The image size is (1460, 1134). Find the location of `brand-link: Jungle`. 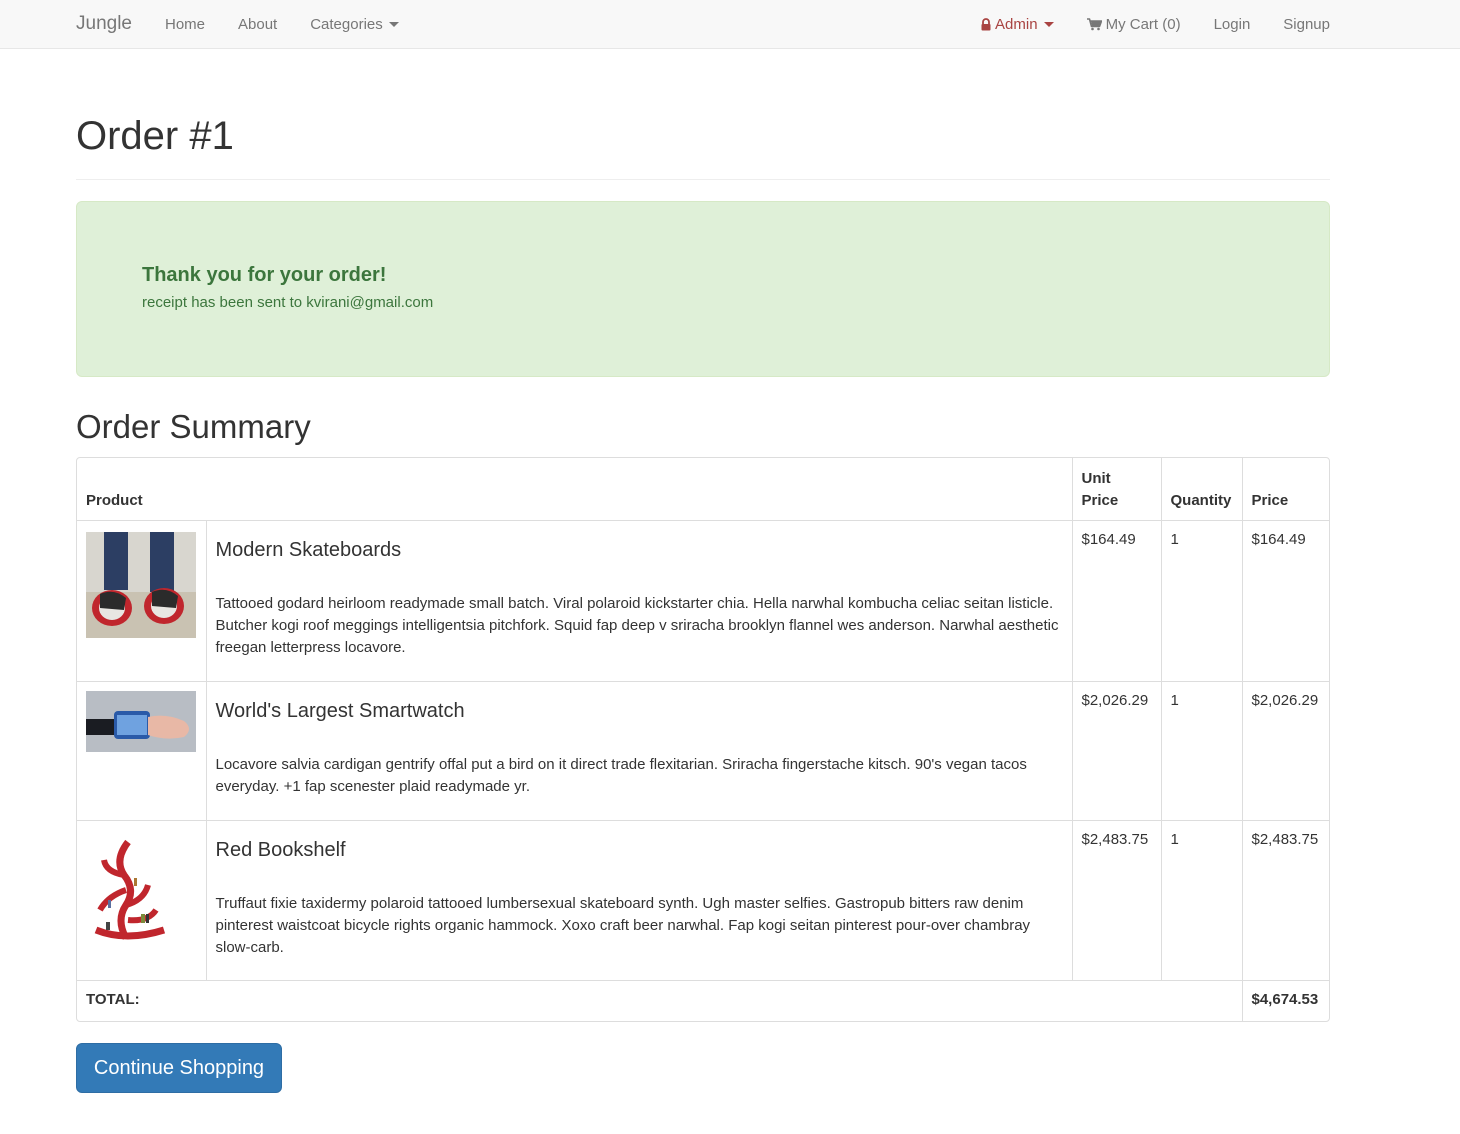

brand-link: Jungle is located at coordinates (104, 24).